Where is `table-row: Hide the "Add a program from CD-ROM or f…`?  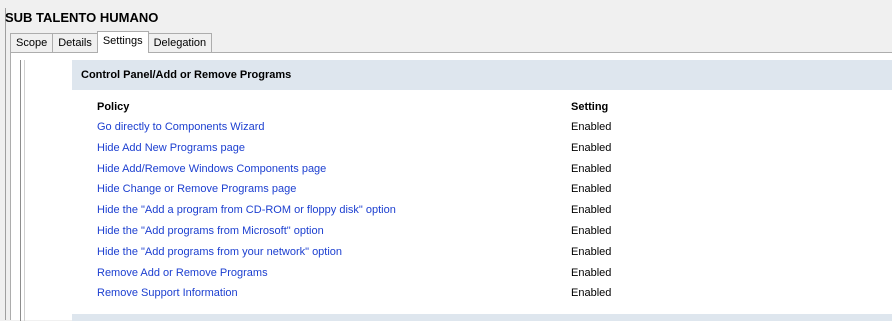 table-row: Hide the "Add a program from CD-ROM or f… is located at coordinates (494, 211).